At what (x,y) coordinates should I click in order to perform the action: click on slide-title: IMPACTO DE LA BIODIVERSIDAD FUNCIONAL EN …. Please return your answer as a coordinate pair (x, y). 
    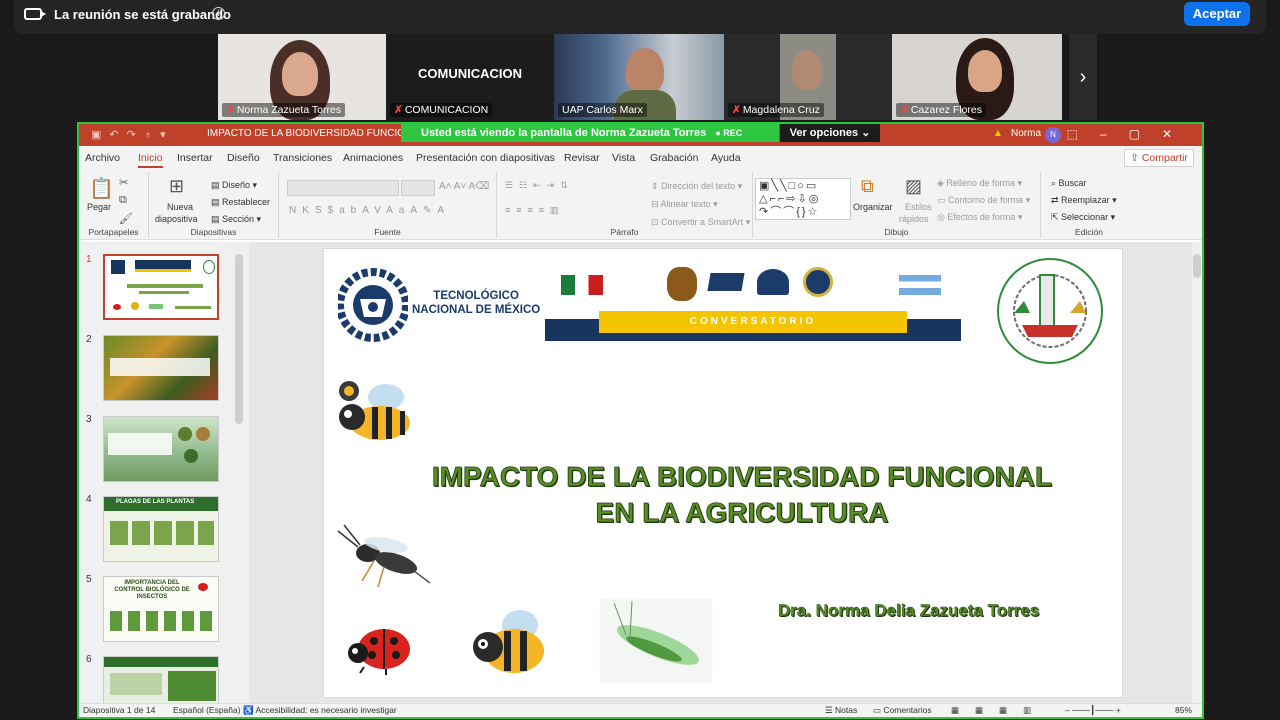
    Looking at the image, I should click on (723, 495).